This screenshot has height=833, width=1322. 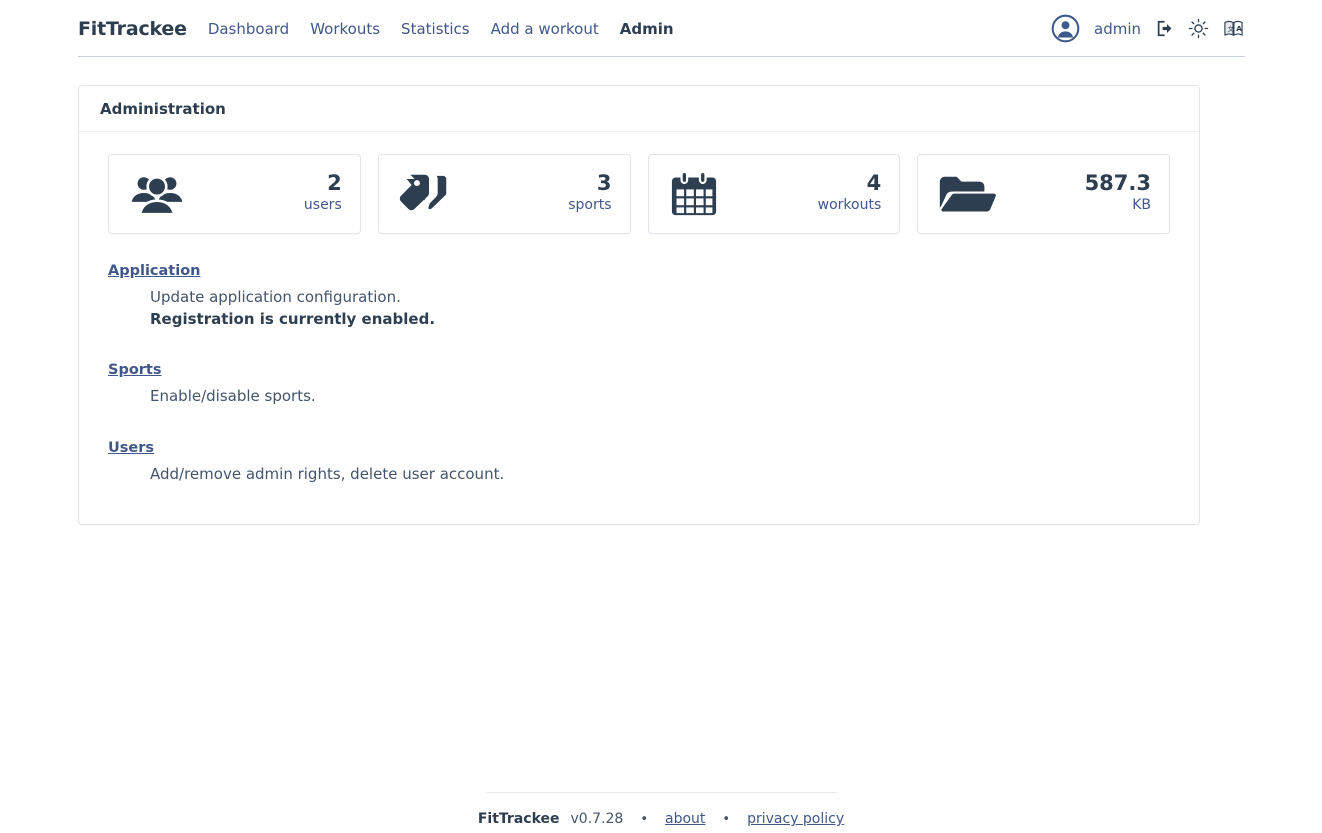 I want to click on stat-card-sports: 3 sports, so click(x=504, y=194).